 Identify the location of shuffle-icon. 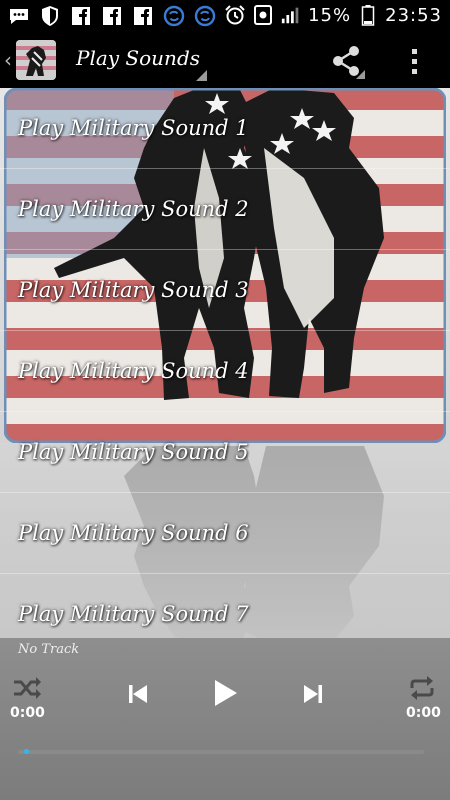
(27, 688).